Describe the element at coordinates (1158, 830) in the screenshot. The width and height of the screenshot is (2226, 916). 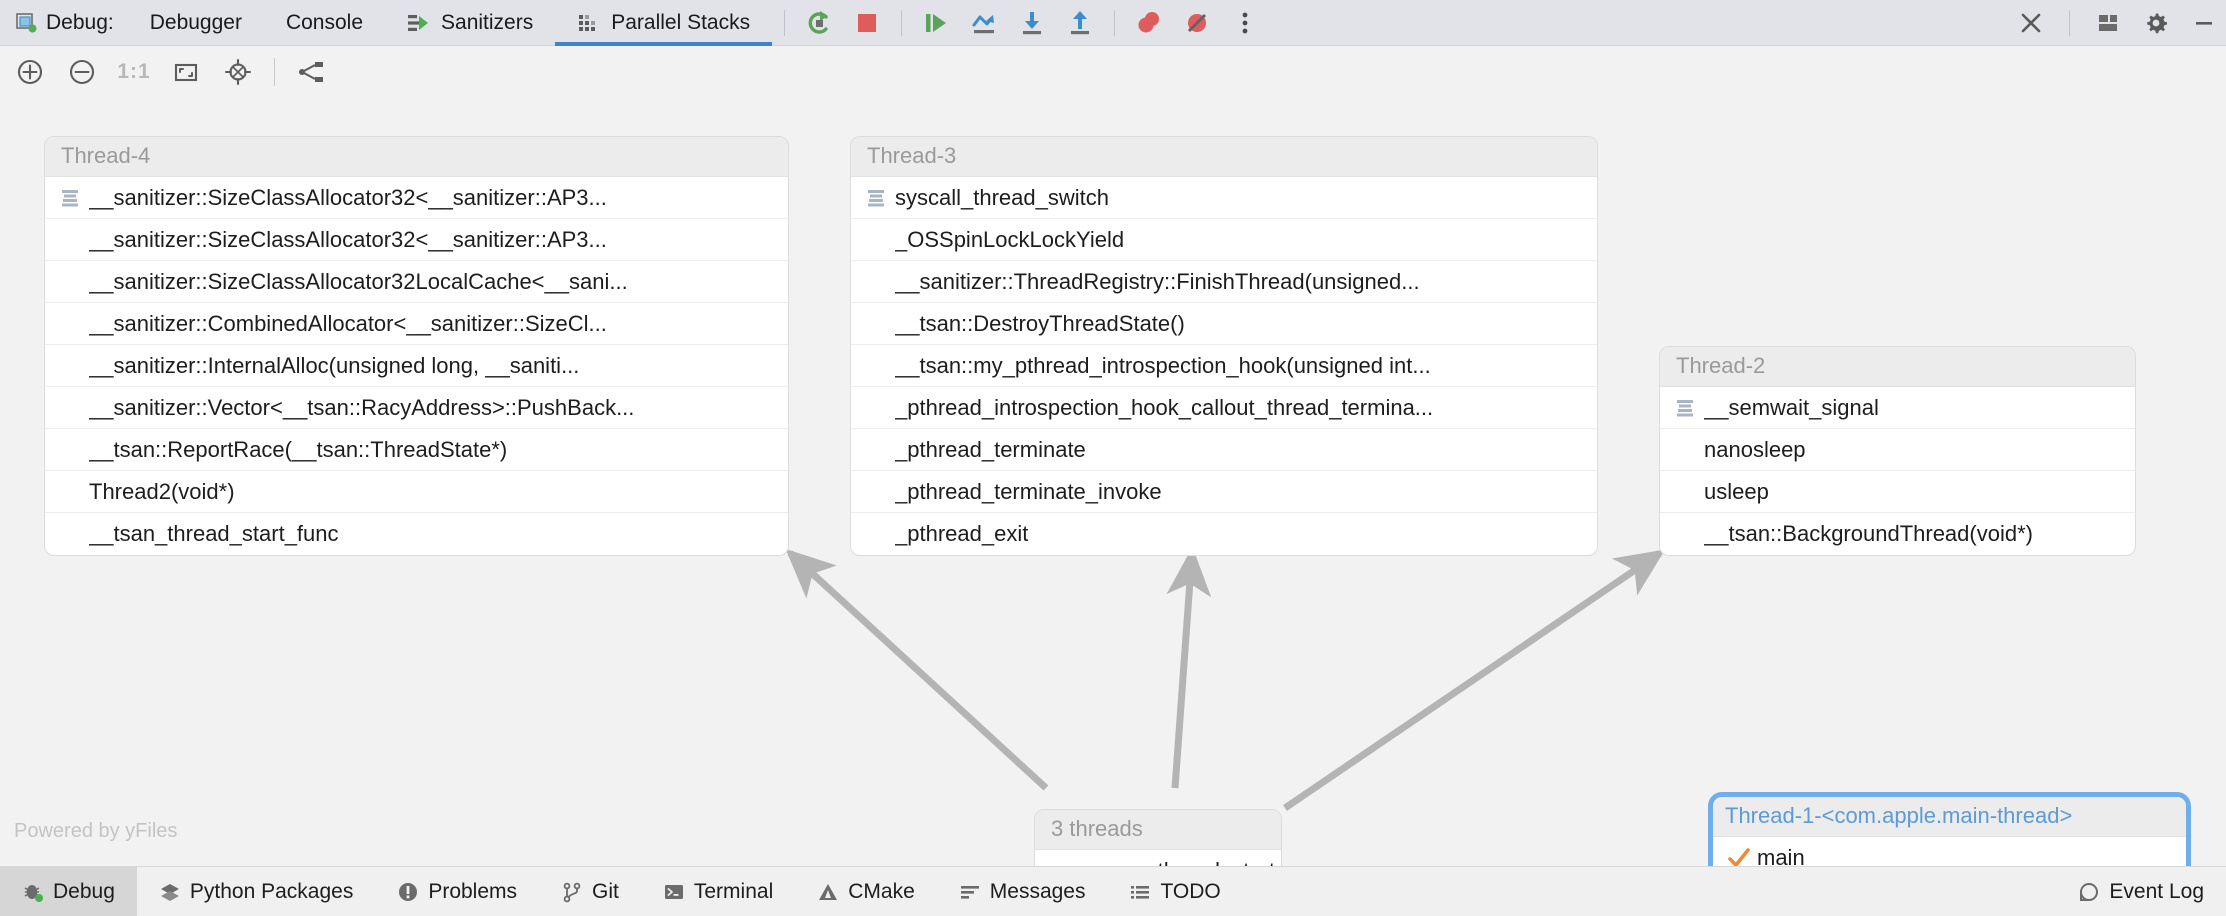
I see `thread-node-title: 3 threads` at that location.